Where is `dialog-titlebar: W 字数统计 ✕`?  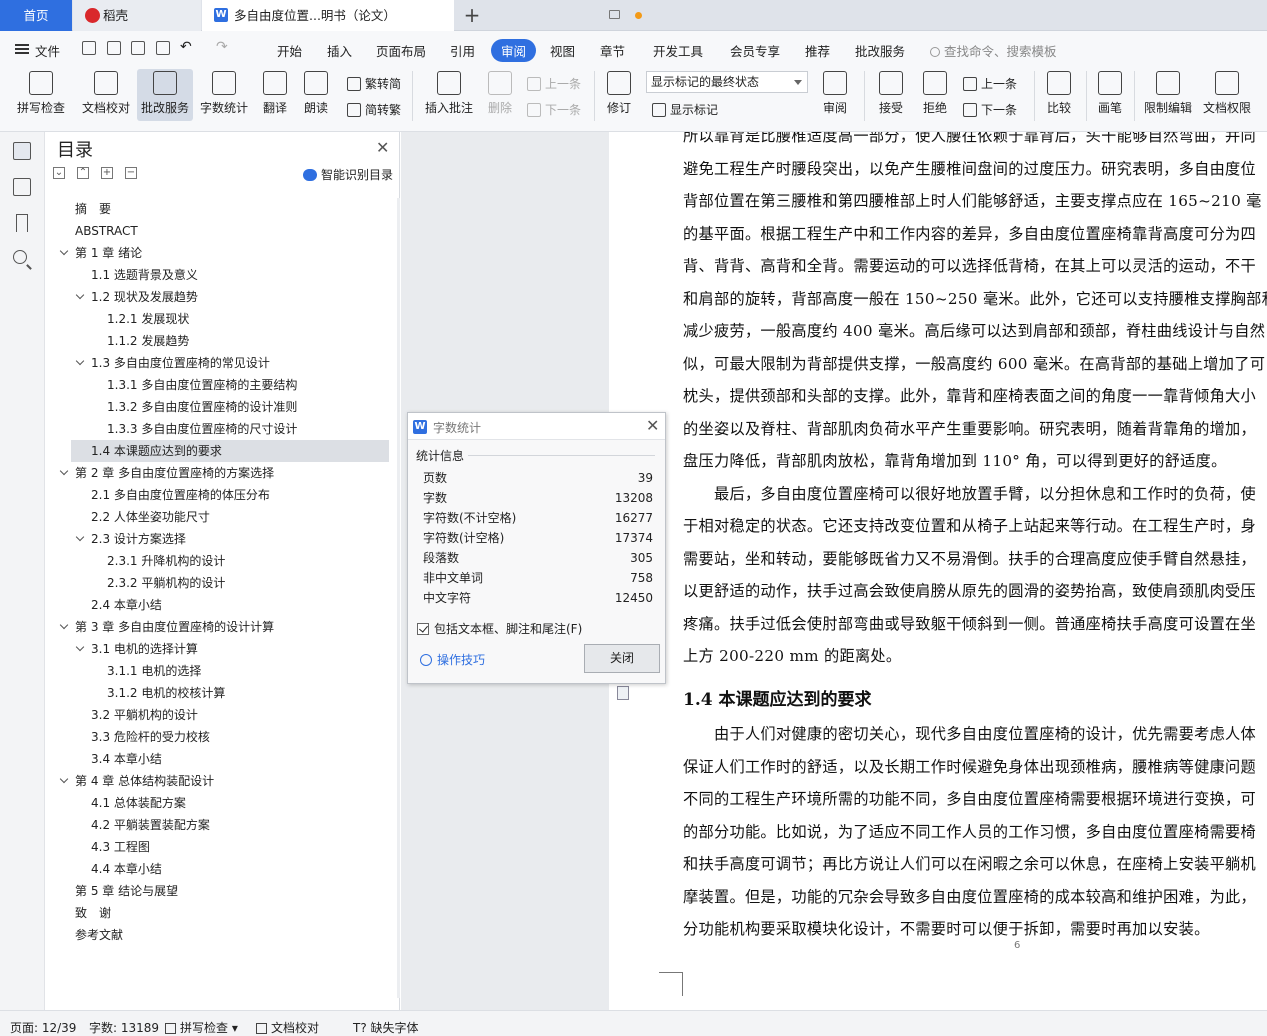 dialog-titlebar: W 字数统计 ✕ is located at coordinates (536, 426).